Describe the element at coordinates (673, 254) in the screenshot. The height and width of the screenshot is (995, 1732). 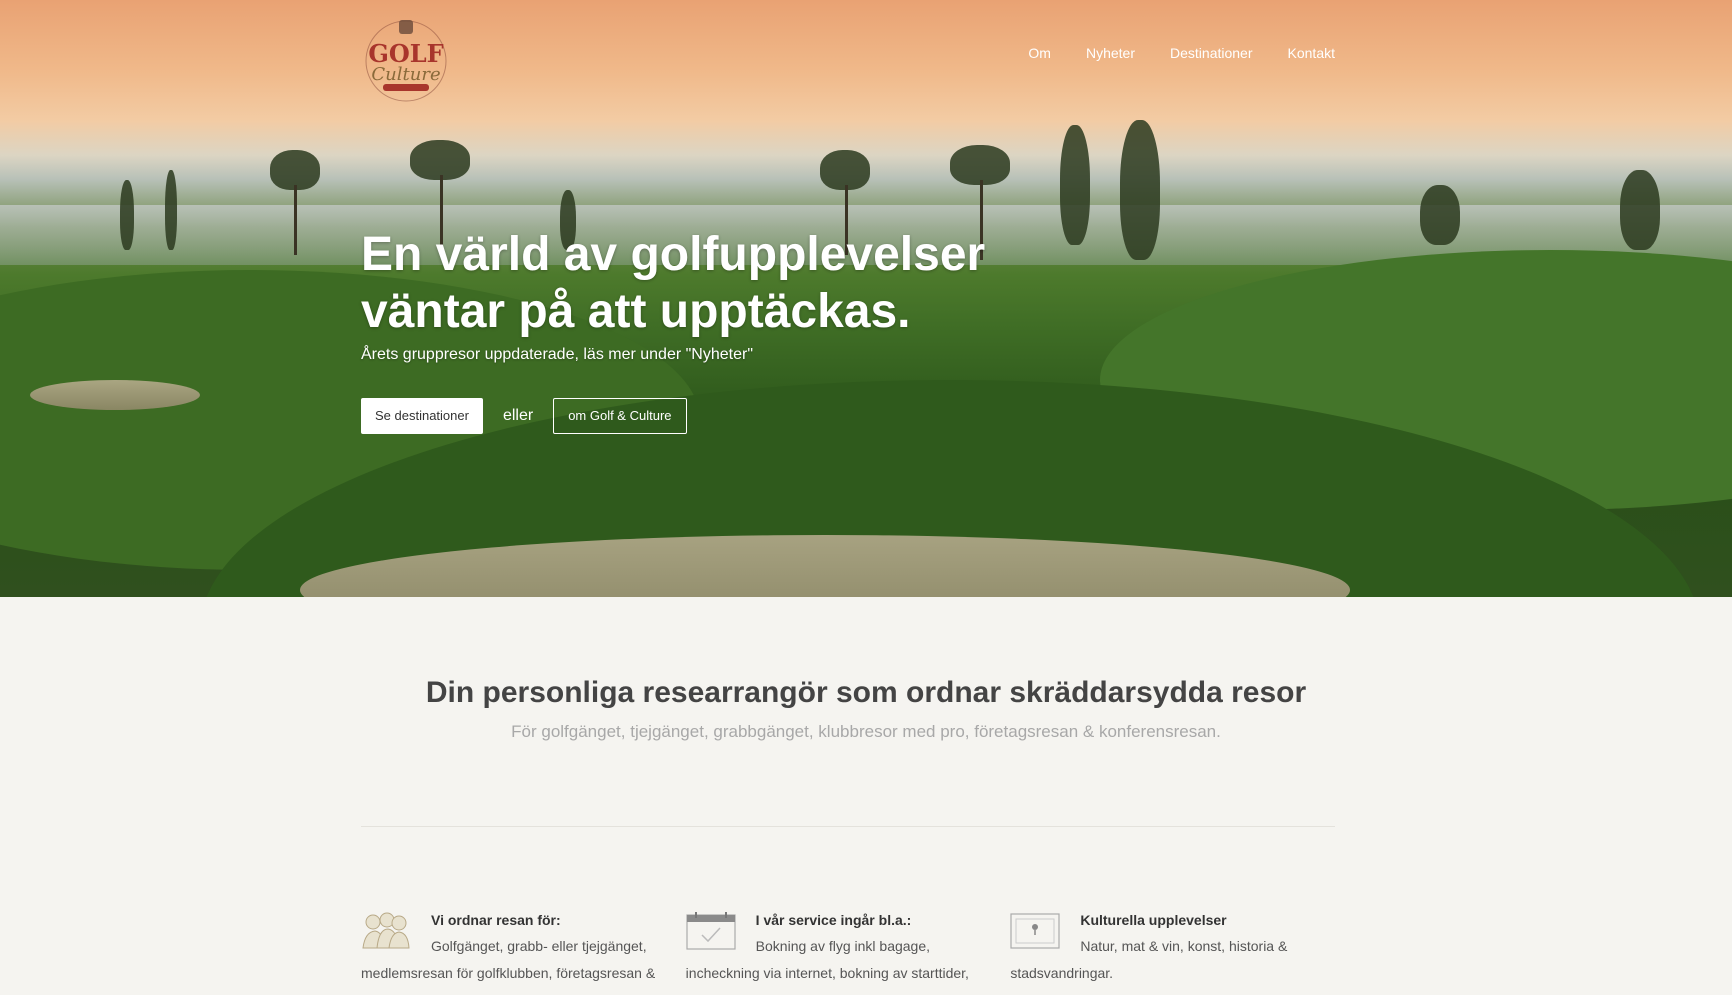
I see `hero-title-line1: En värld av golfupplevelser` at that location.